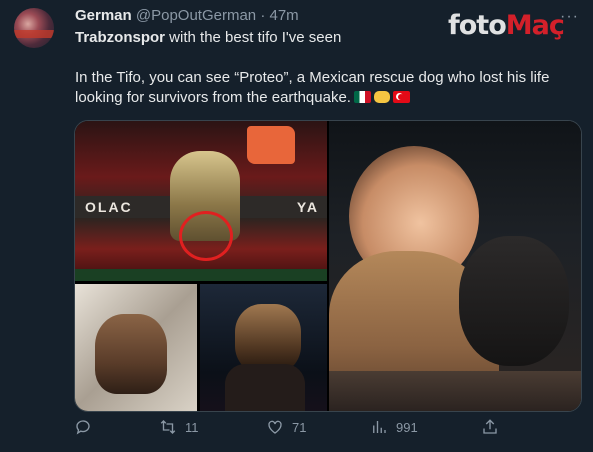 This screenshot has height=452, width=593. What do you see at coordinates (394, 427) in the screenshot?
I see `views-button: 991` at bounding box center [394, 427].